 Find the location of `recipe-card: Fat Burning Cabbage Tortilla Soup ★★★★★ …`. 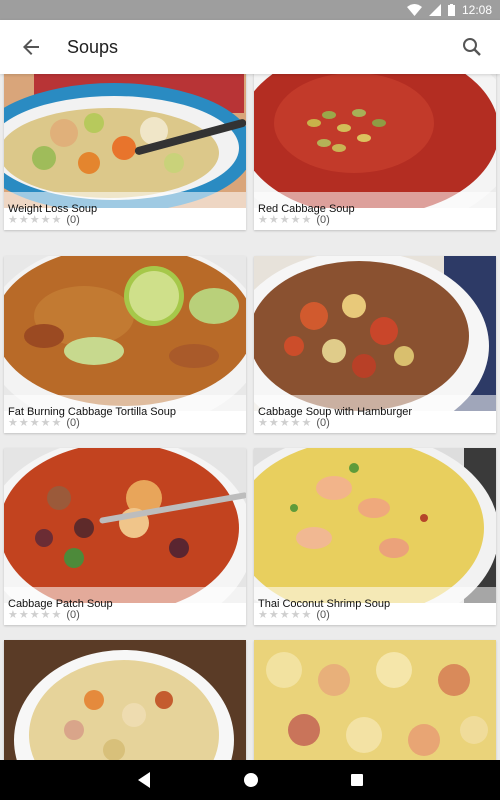

recipe-card: Fat Burning Cabbage Tortilla Soup ★★★★★ … is located at coordinates (125, 344).